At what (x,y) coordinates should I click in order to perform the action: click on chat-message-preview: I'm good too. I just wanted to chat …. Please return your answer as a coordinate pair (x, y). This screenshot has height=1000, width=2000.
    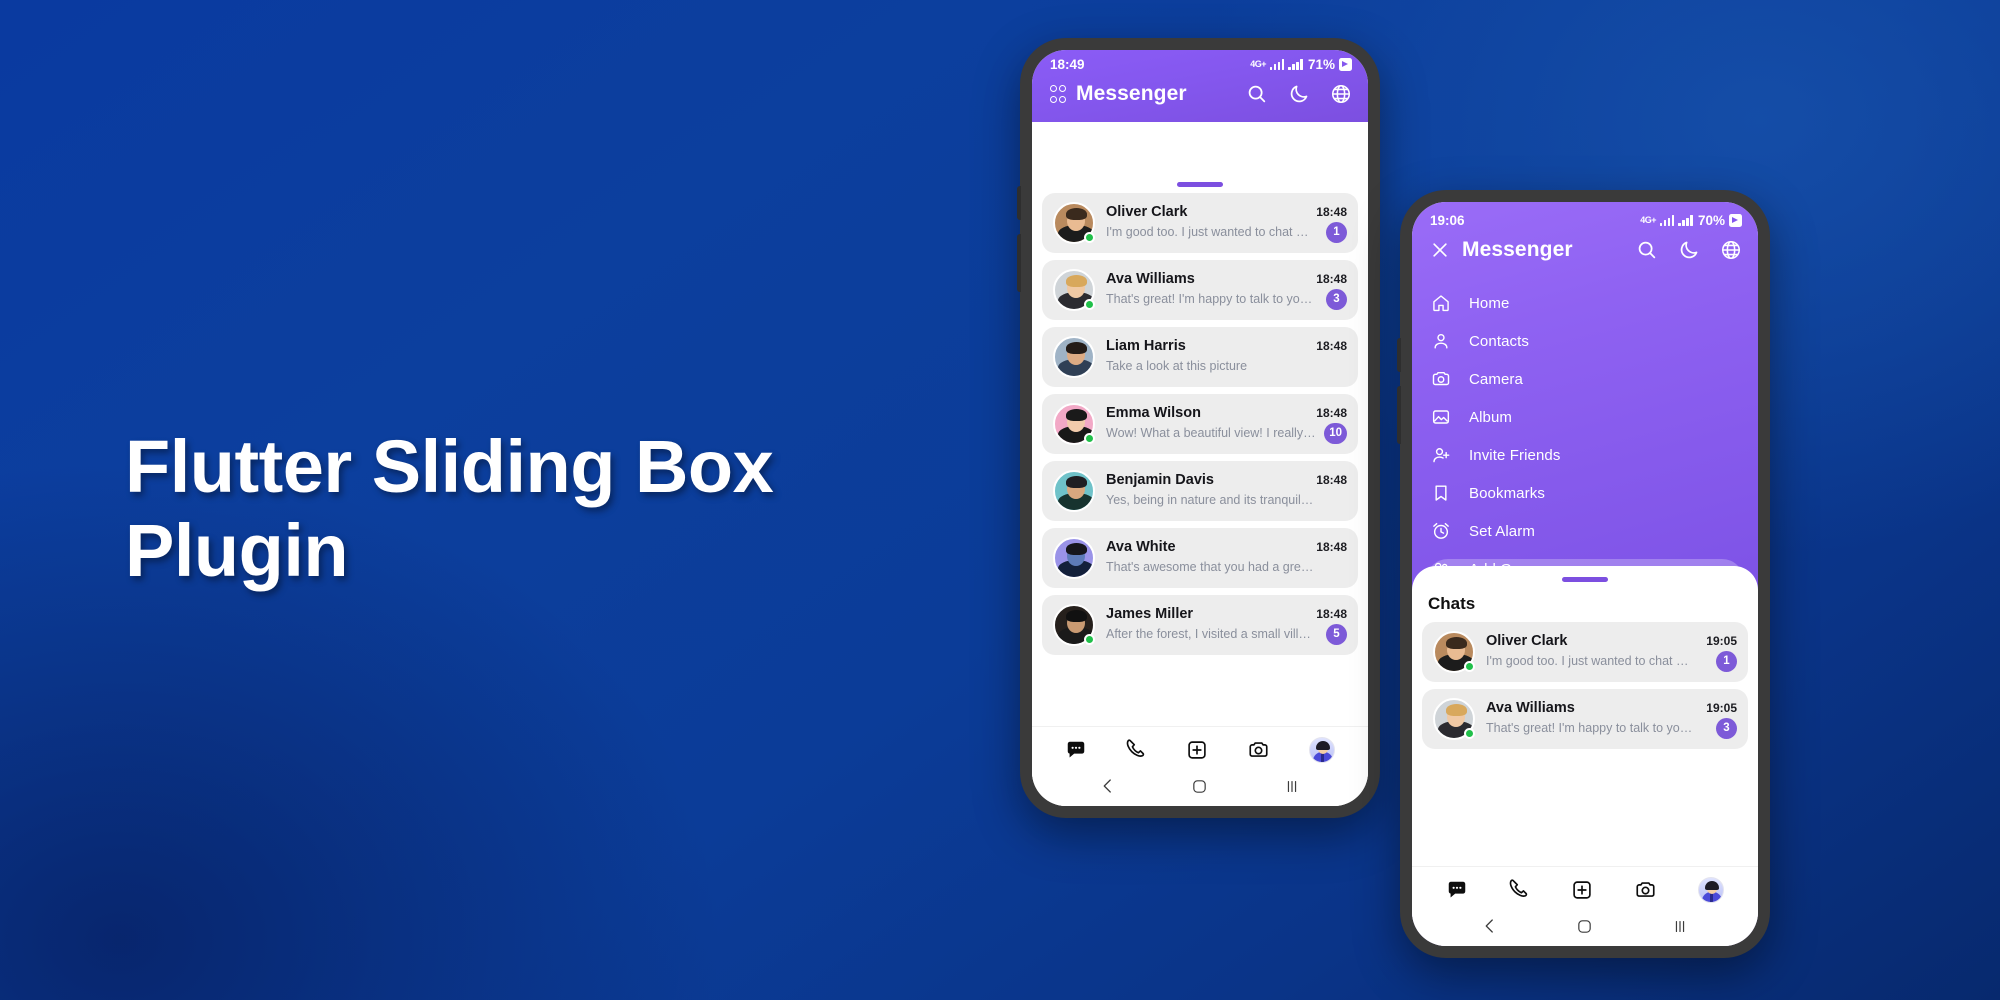
    Looking at the image, I should click on (1207, 232).